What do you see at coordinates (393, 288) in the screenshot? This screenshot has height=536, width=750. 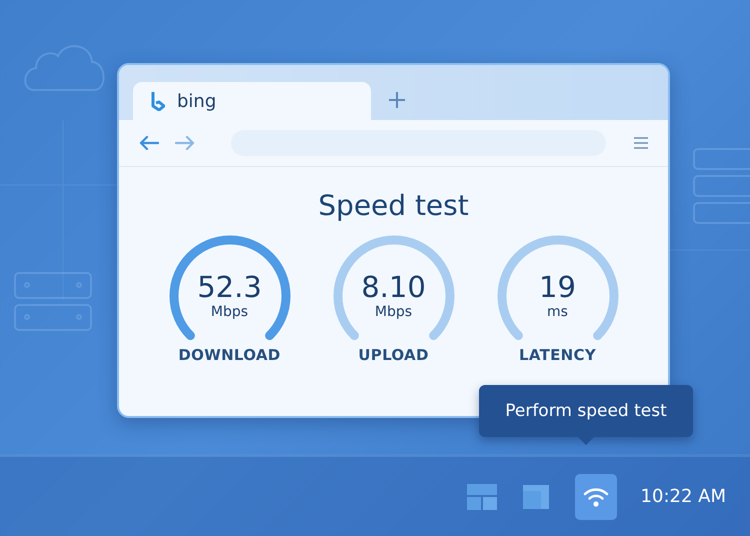 I see `gauge-value: 8.10` at bounding box center [393, 288].